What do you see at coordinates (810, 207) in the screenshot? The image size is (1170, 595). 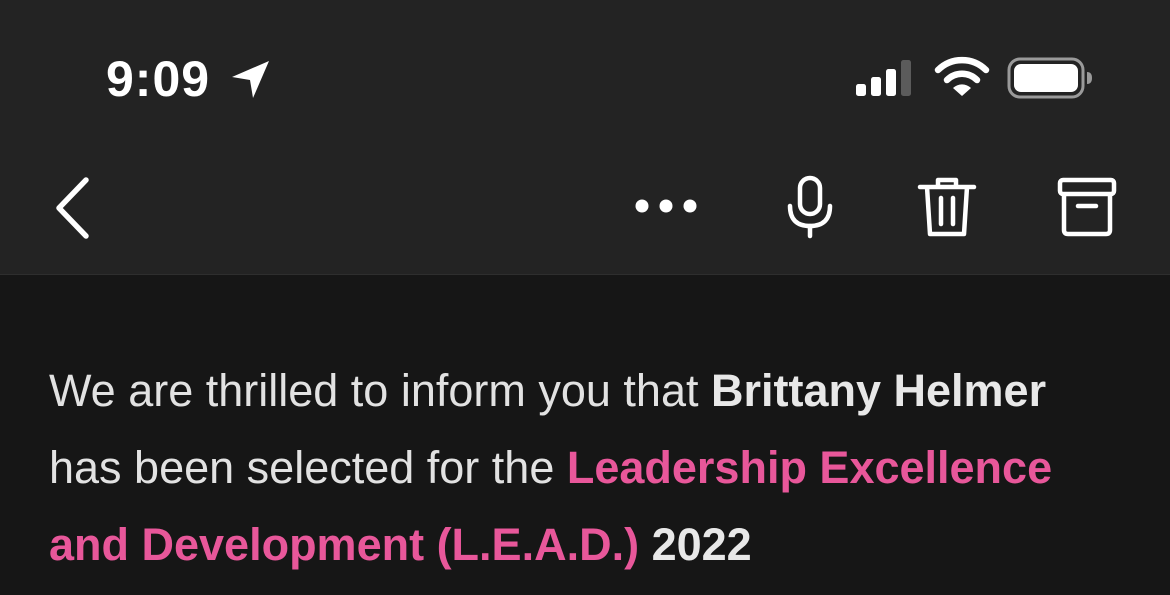 I see `microphone-icon` at bounding box center [810, 207].